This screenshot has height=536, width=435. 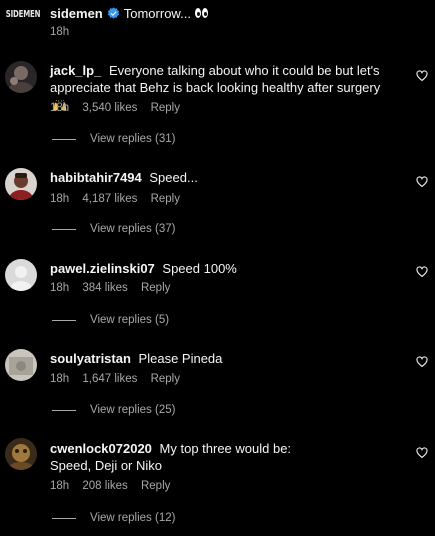 I want to click on view-replies-button: View replies (12), so click(x=113, y=518).